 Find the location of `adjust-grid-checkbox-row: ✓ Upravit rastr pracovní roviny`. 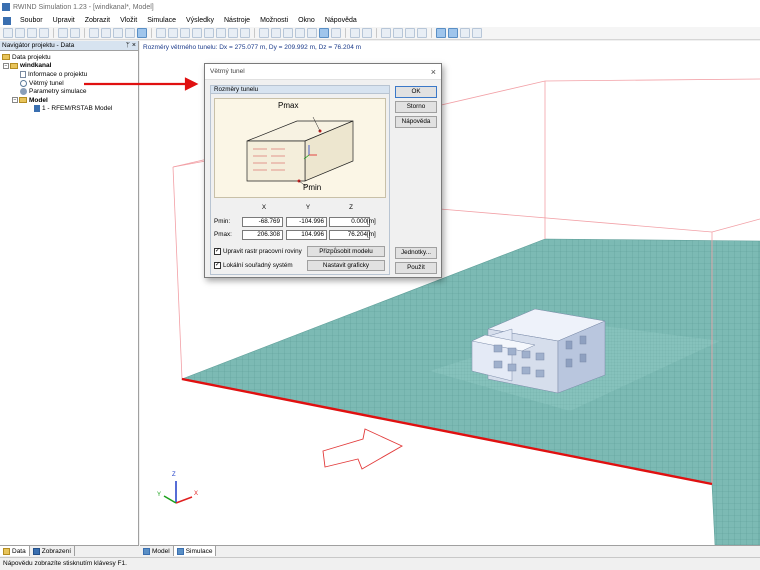

adjust-grid-checkbox-row: ✓ Upravit rastr pracovní roviny is located at coordinates (258, 251).